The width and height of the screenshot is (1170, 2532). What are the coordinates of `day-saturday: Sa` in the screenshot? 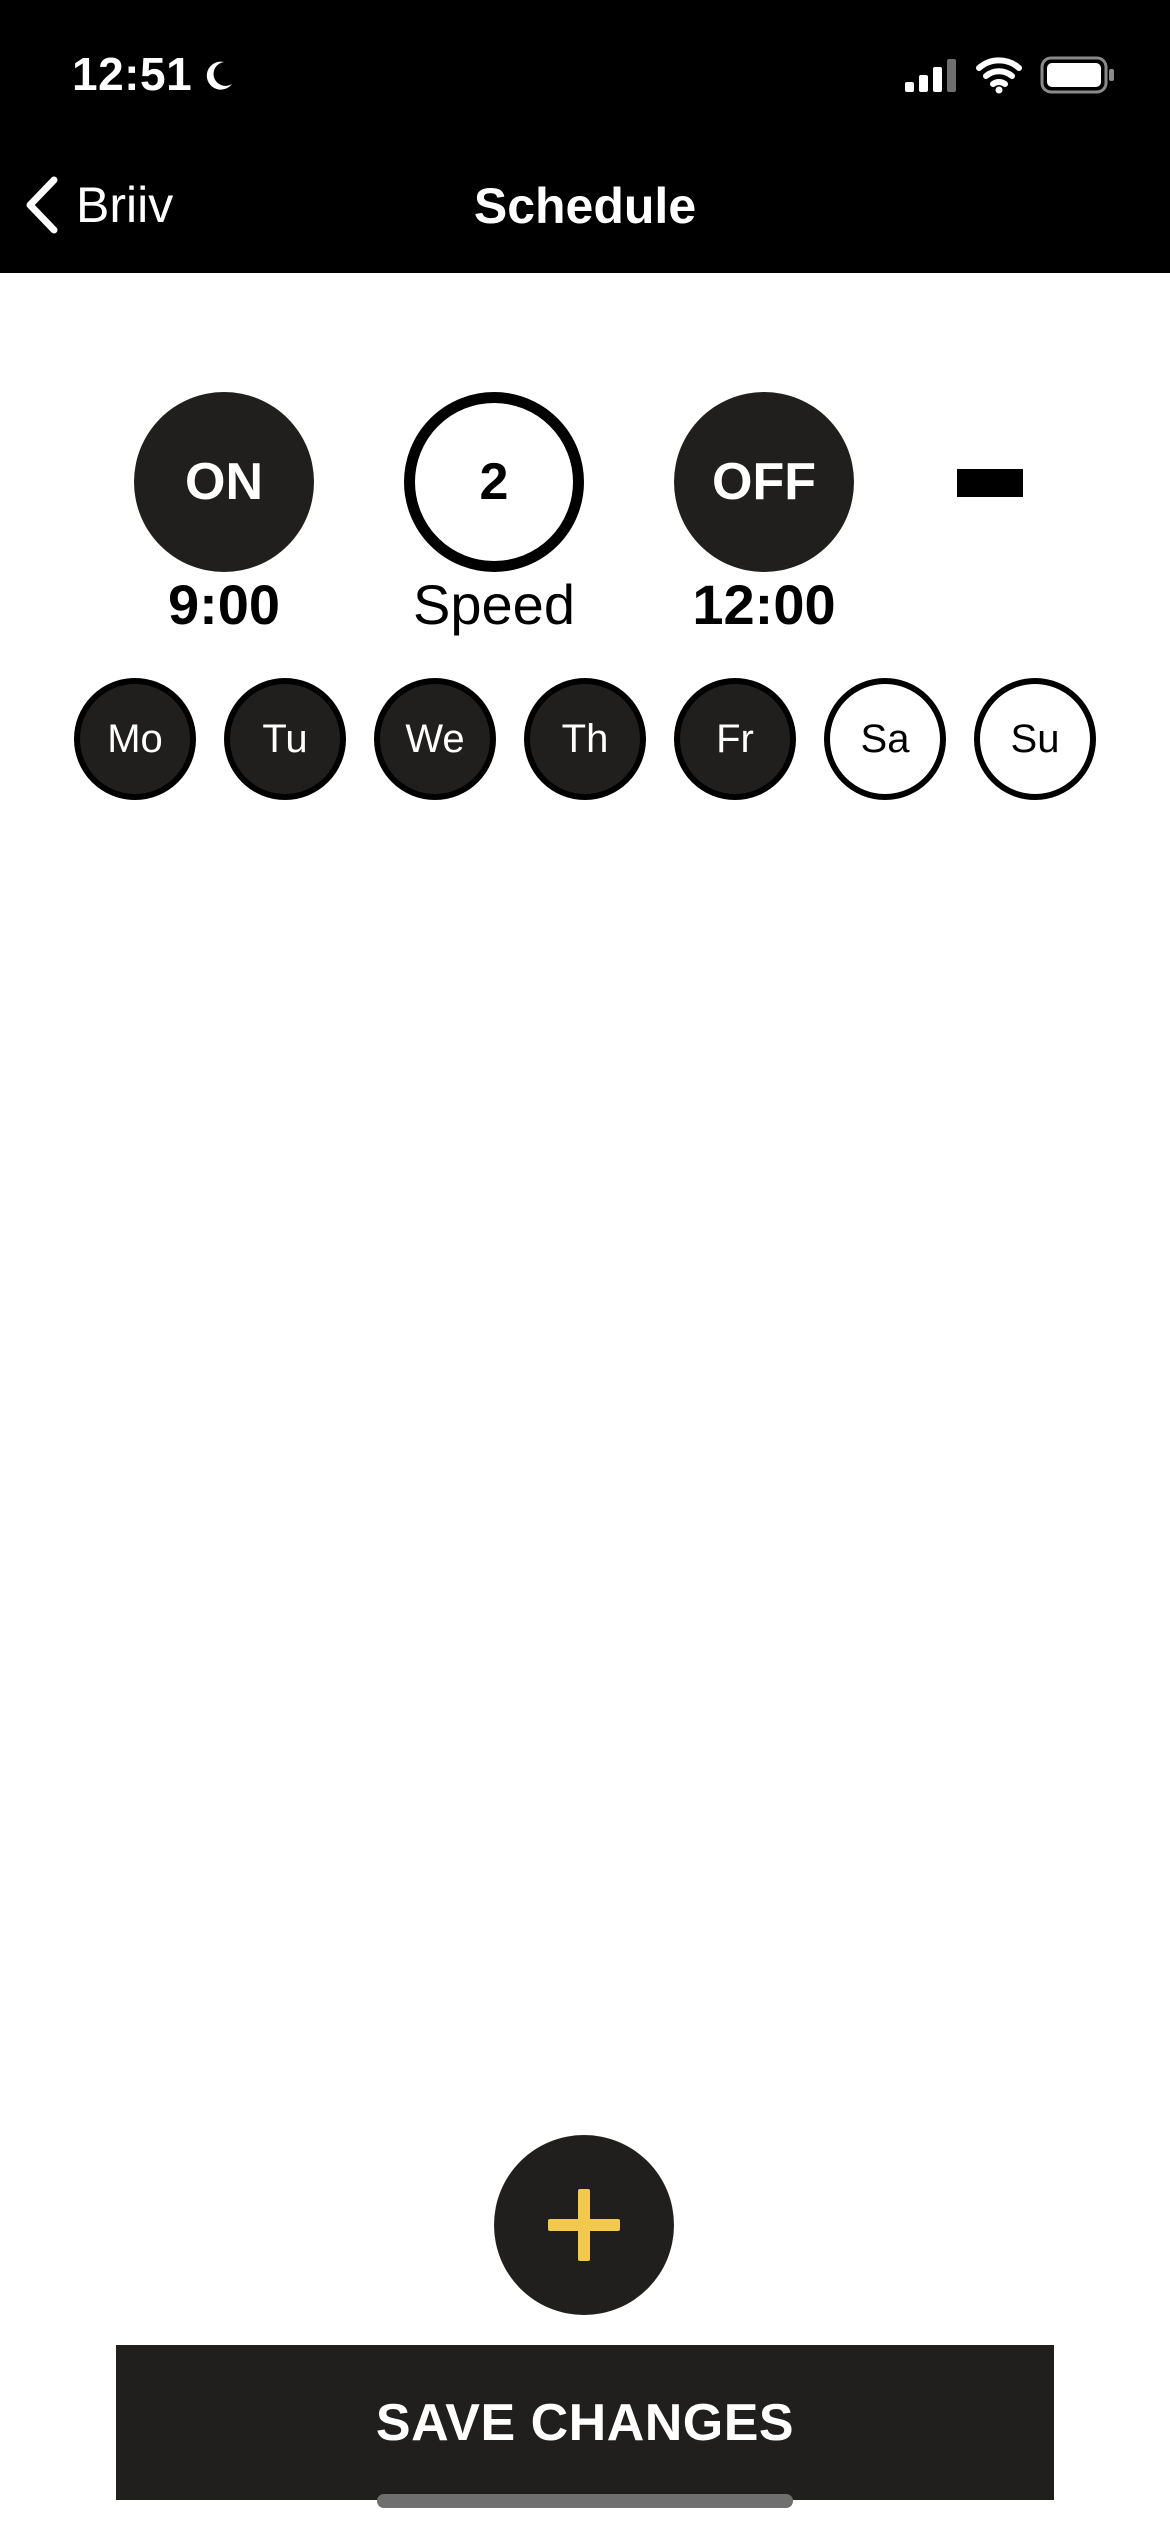 It's located at (885, 739).